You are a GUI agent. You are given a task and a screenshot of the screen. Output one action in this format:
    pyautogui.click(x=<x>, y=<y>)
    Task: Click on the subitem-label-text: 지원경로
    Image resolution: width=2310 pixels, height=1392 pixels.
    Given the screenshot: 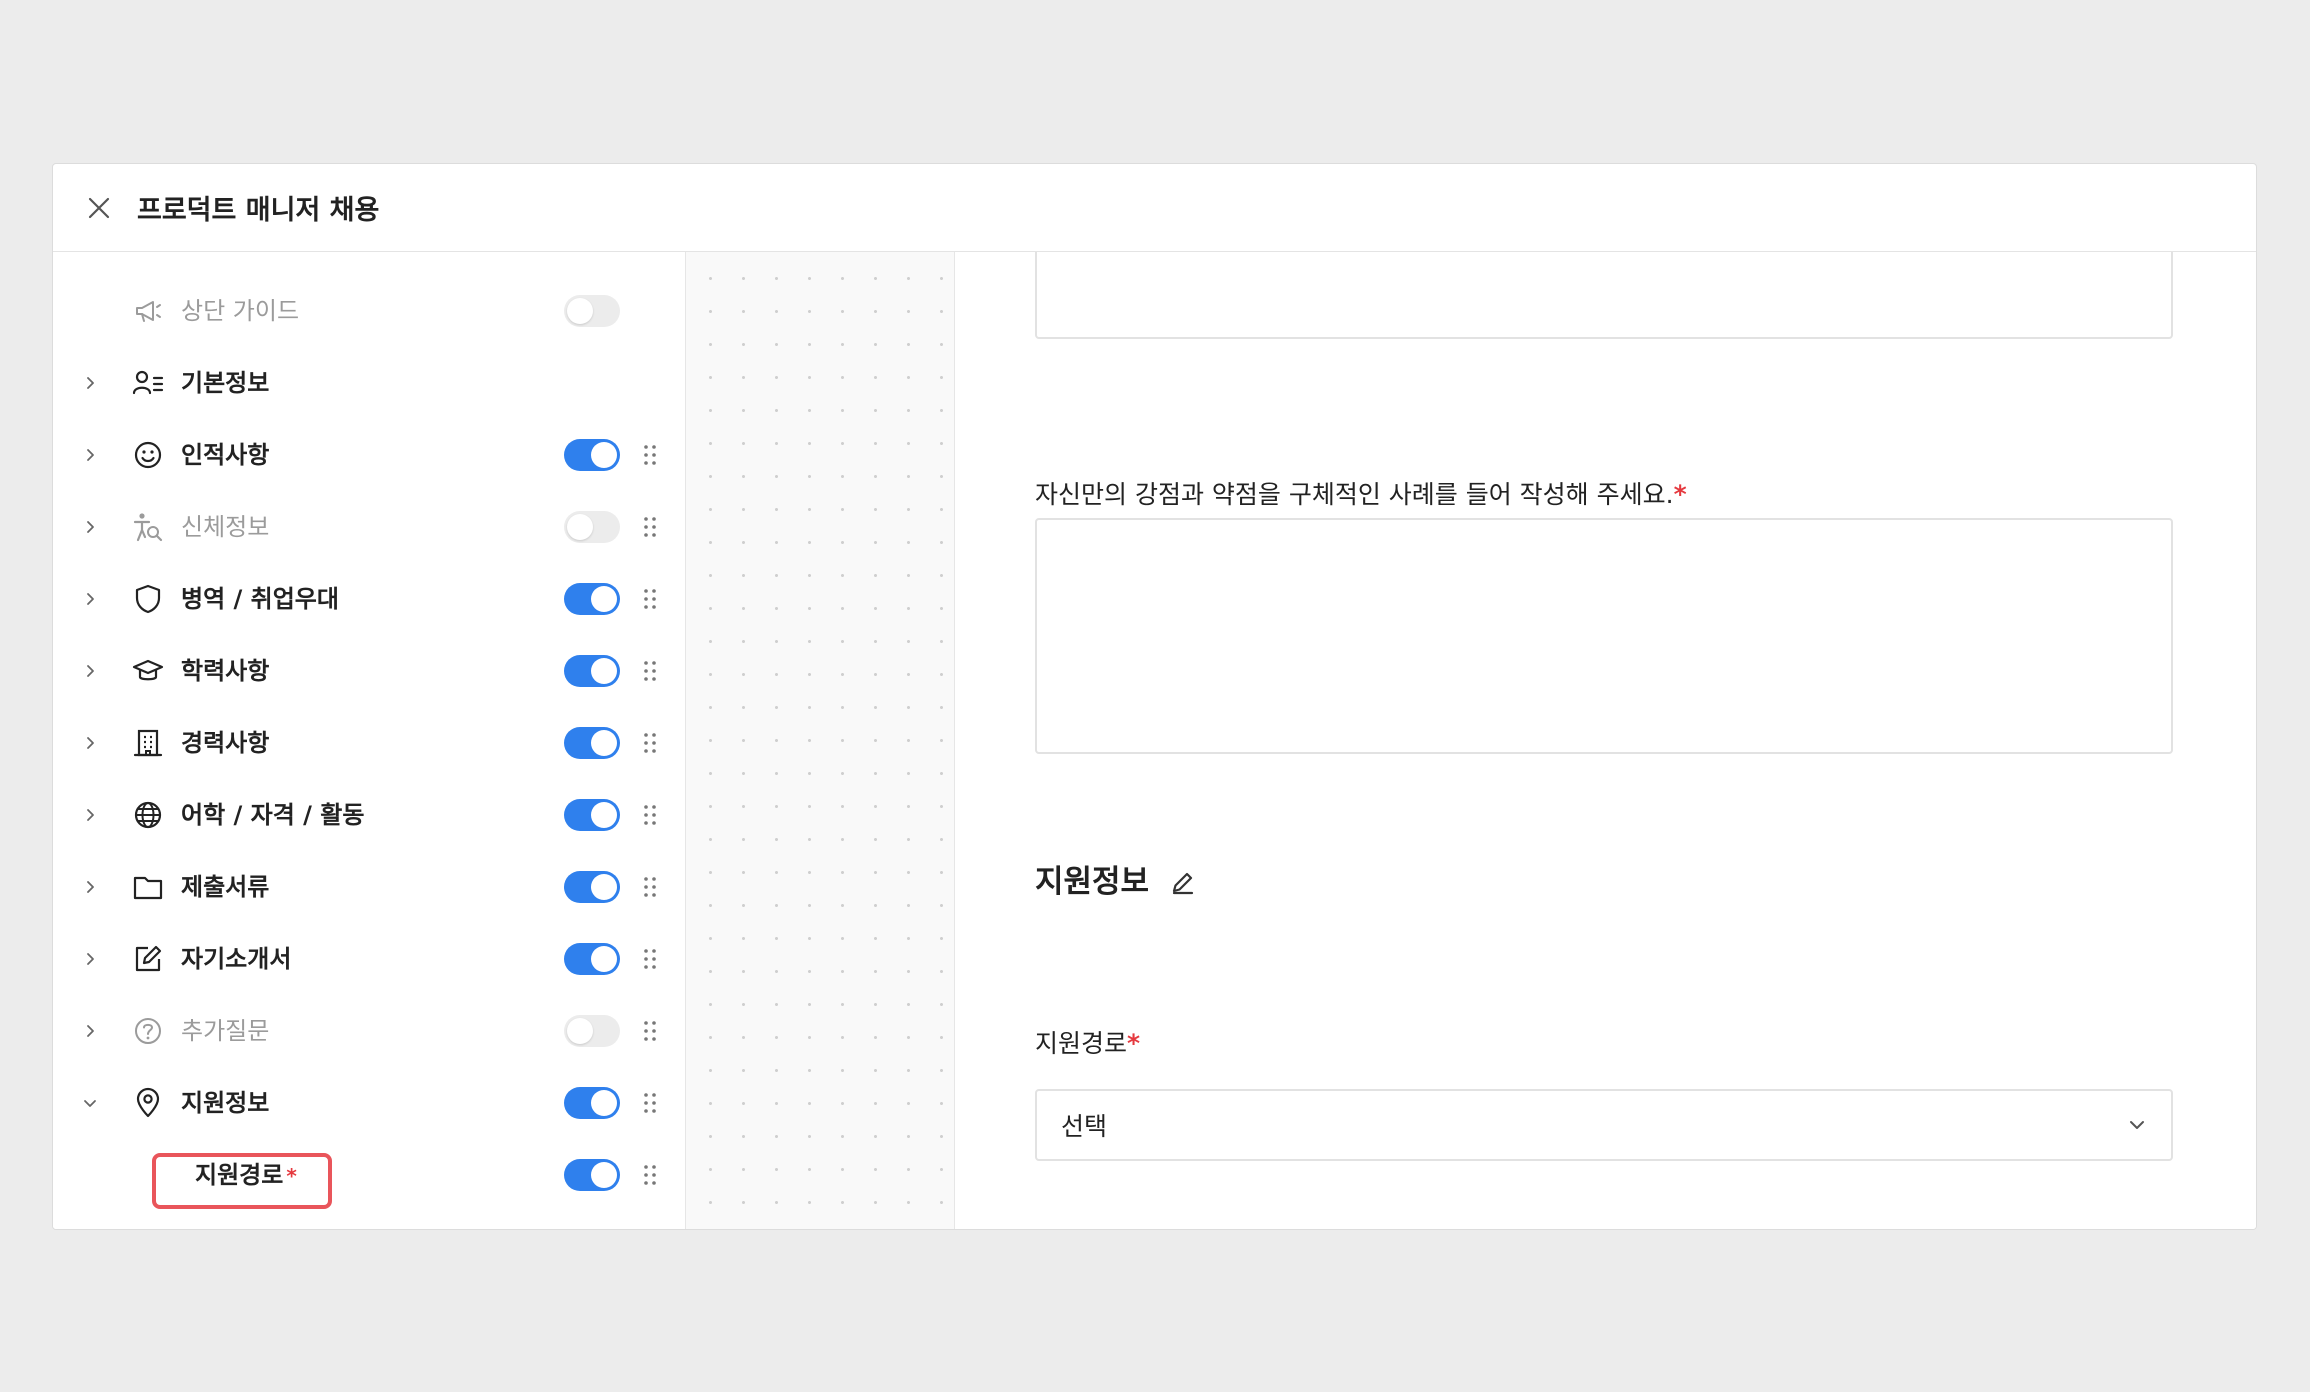 What is the action you would take?
    pyautogui.click(x=239, y=1175)
    